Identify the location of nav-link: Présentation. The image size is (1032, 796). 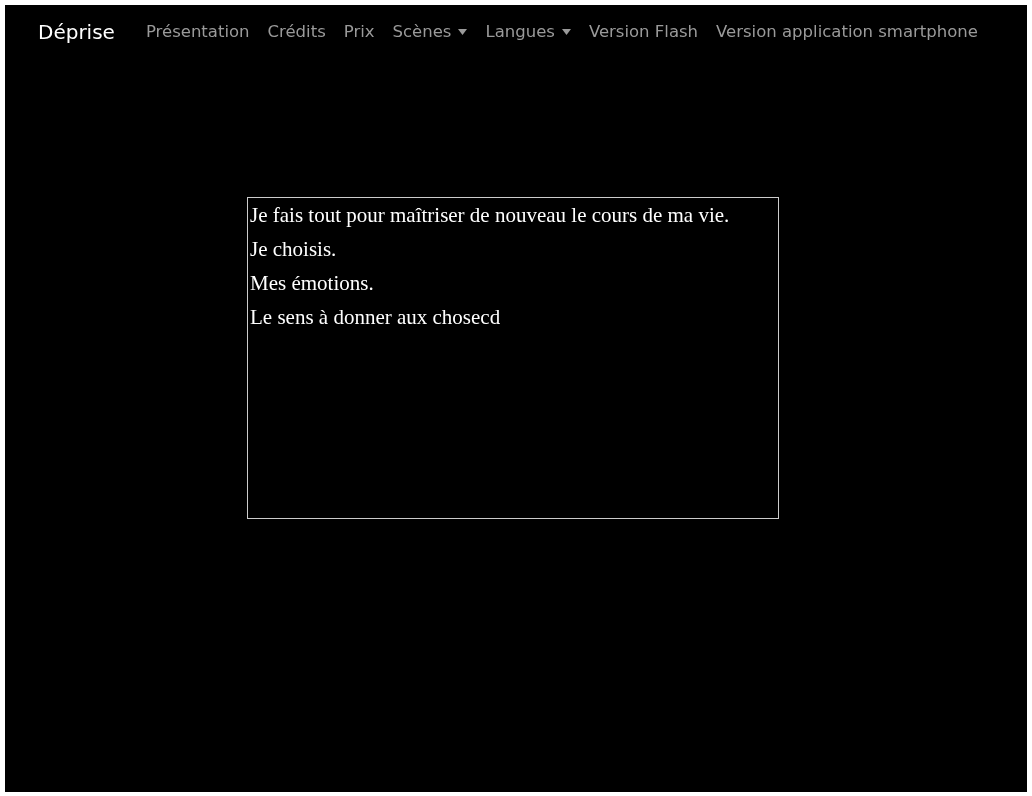
(197, 32).